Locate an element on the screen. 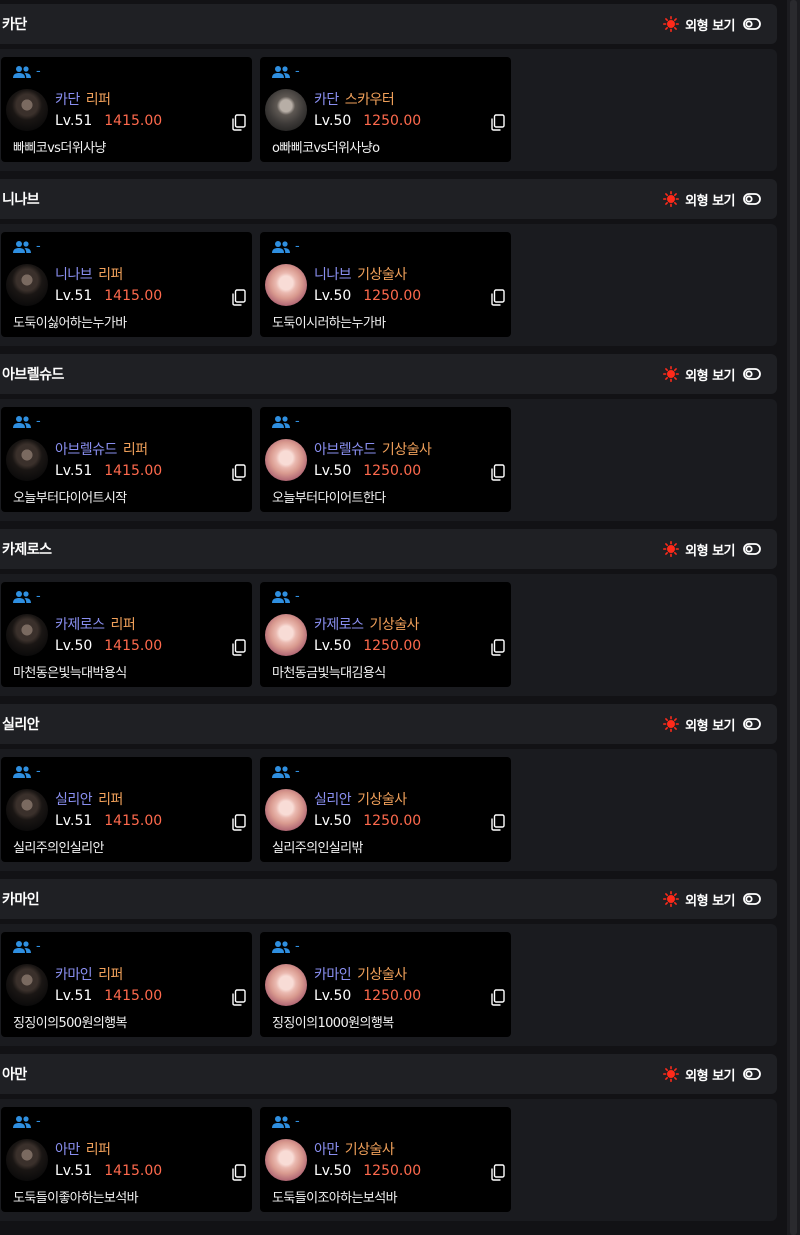 Image resolution: width=800 pixels, height=1235 pixels. character-card: - 아브렐슈드 기상술사 Lv.50 1250.00 오늘부터다이어트한다 is located at coordinates (385, 459).